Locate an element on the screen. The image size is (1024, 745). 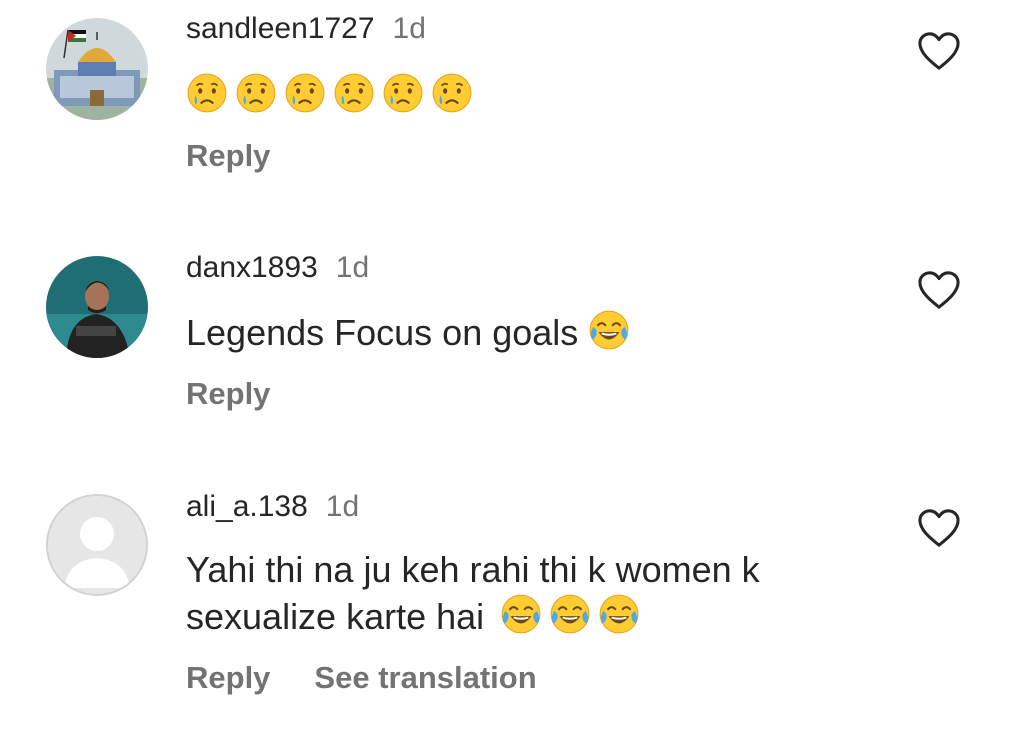
comment-body-line-2-text: sexualize karte hai is located at coordinates (335, 616).